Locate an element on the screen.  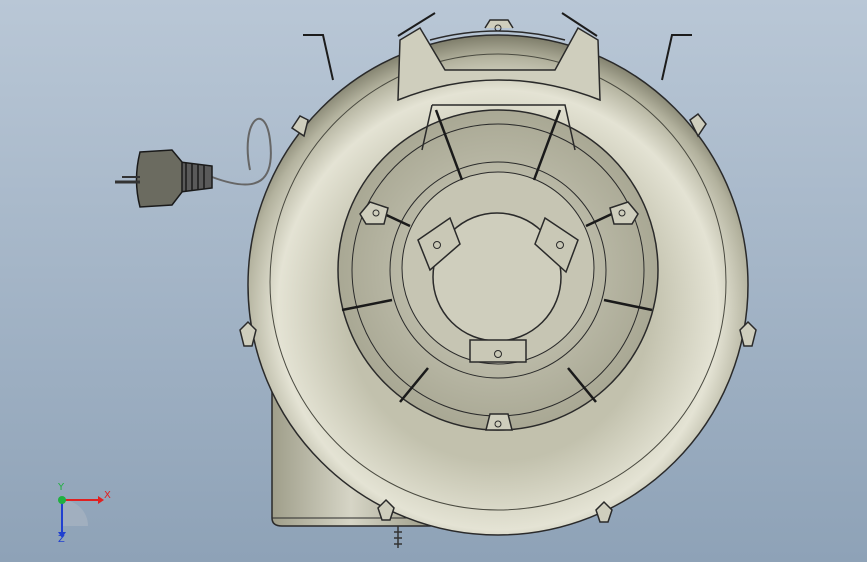
orientation-triad: X Y Z is located at coordinates (79, 513).